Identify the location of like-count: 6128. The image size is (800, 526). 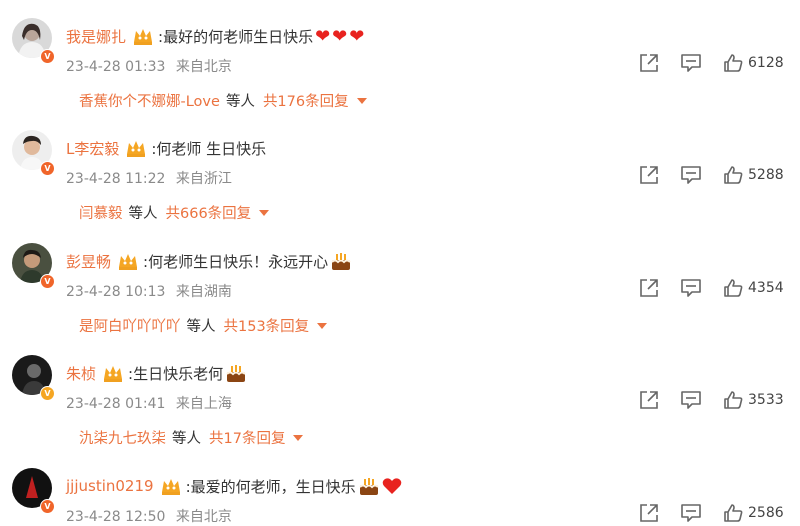
(766, 63).